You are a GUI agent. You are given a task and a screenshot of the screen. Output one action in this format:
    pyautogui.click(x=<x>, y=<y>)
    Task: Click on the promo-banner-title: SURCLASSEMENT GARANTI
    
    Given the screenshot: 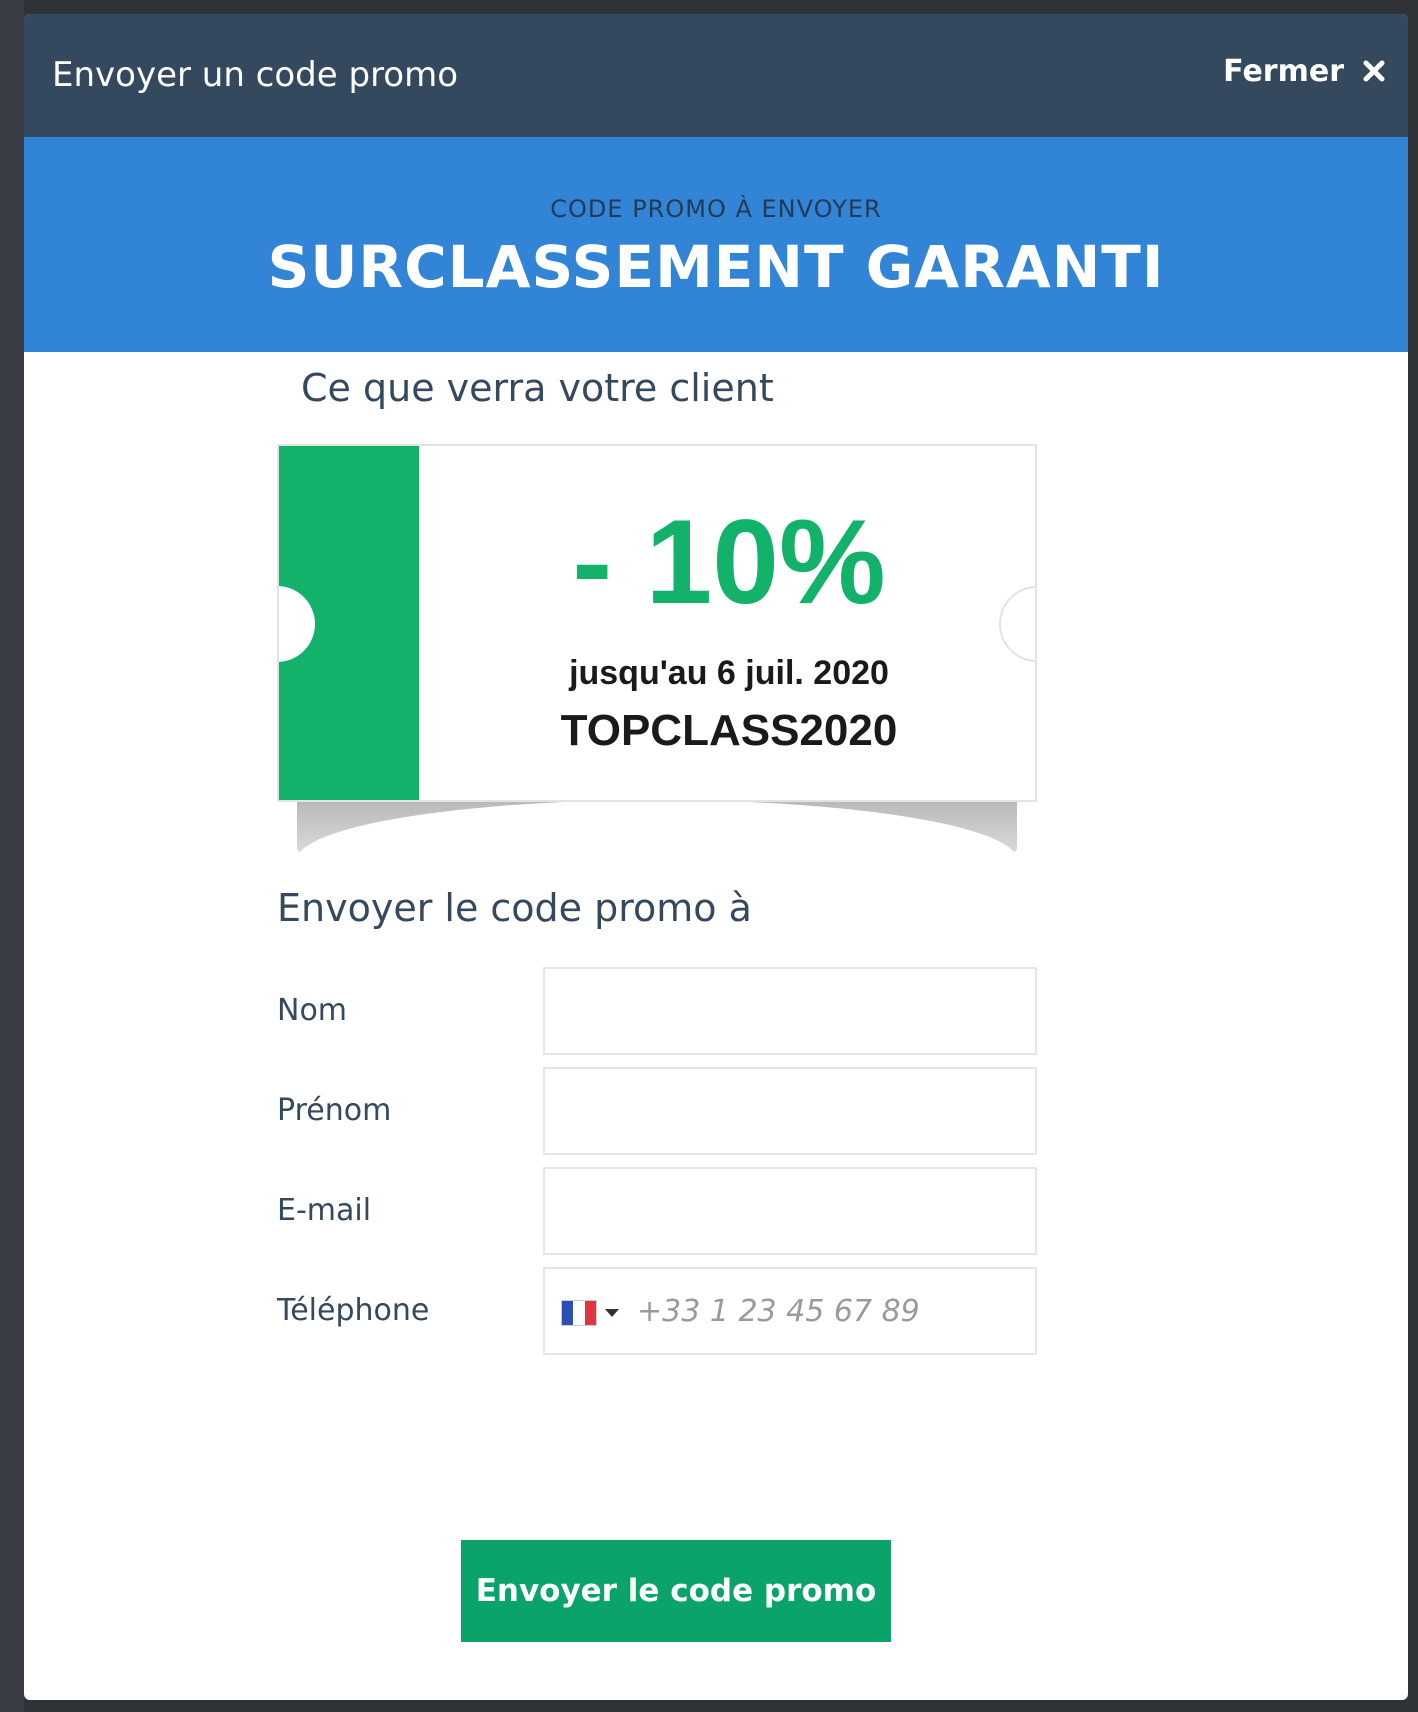 What is the action you would take?
    pyautogui.click(x=716, y=267)
    